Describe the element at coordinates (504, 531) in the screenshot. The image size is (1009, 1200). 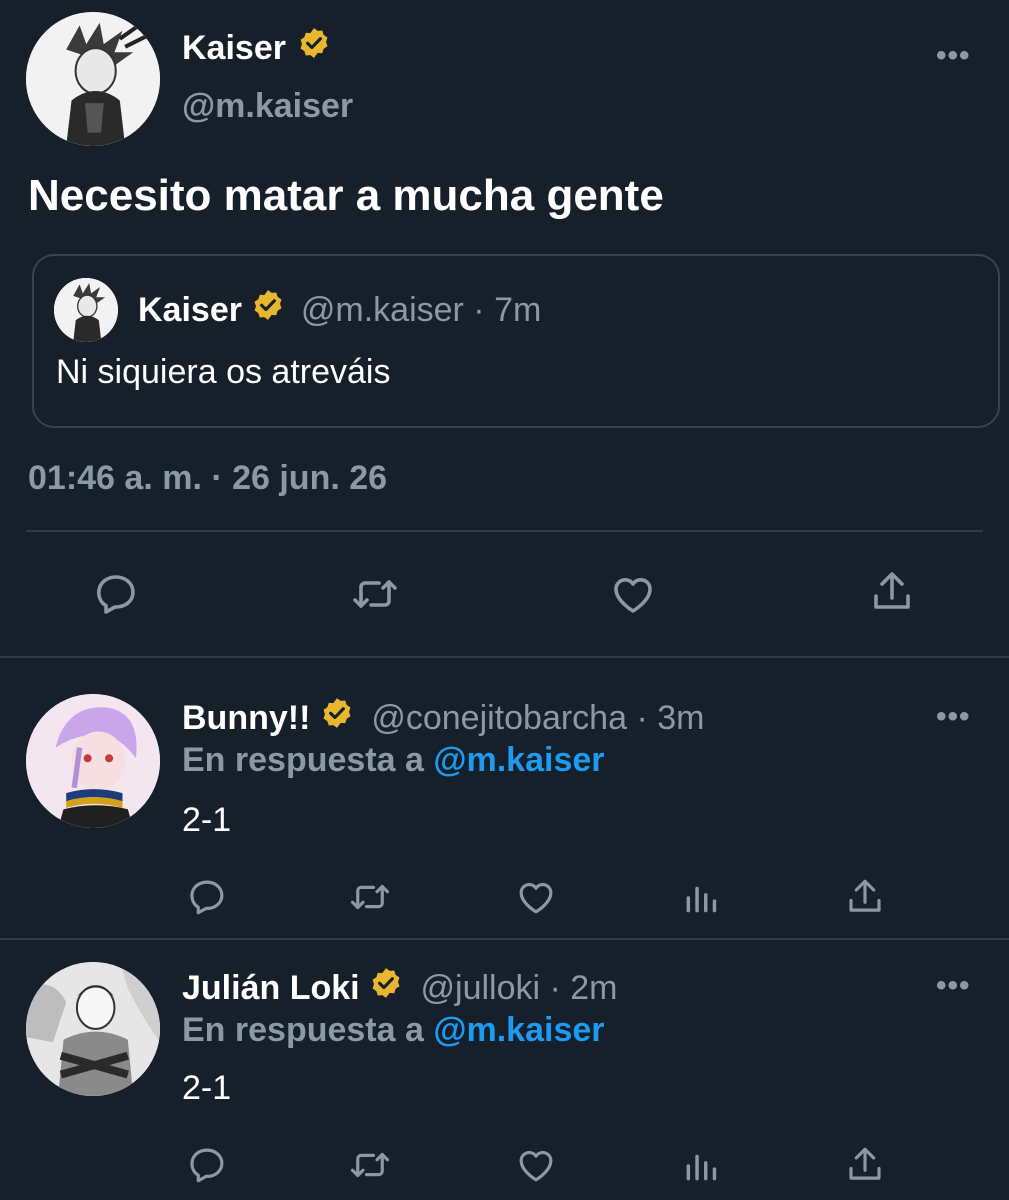
I see `divider` at that location.